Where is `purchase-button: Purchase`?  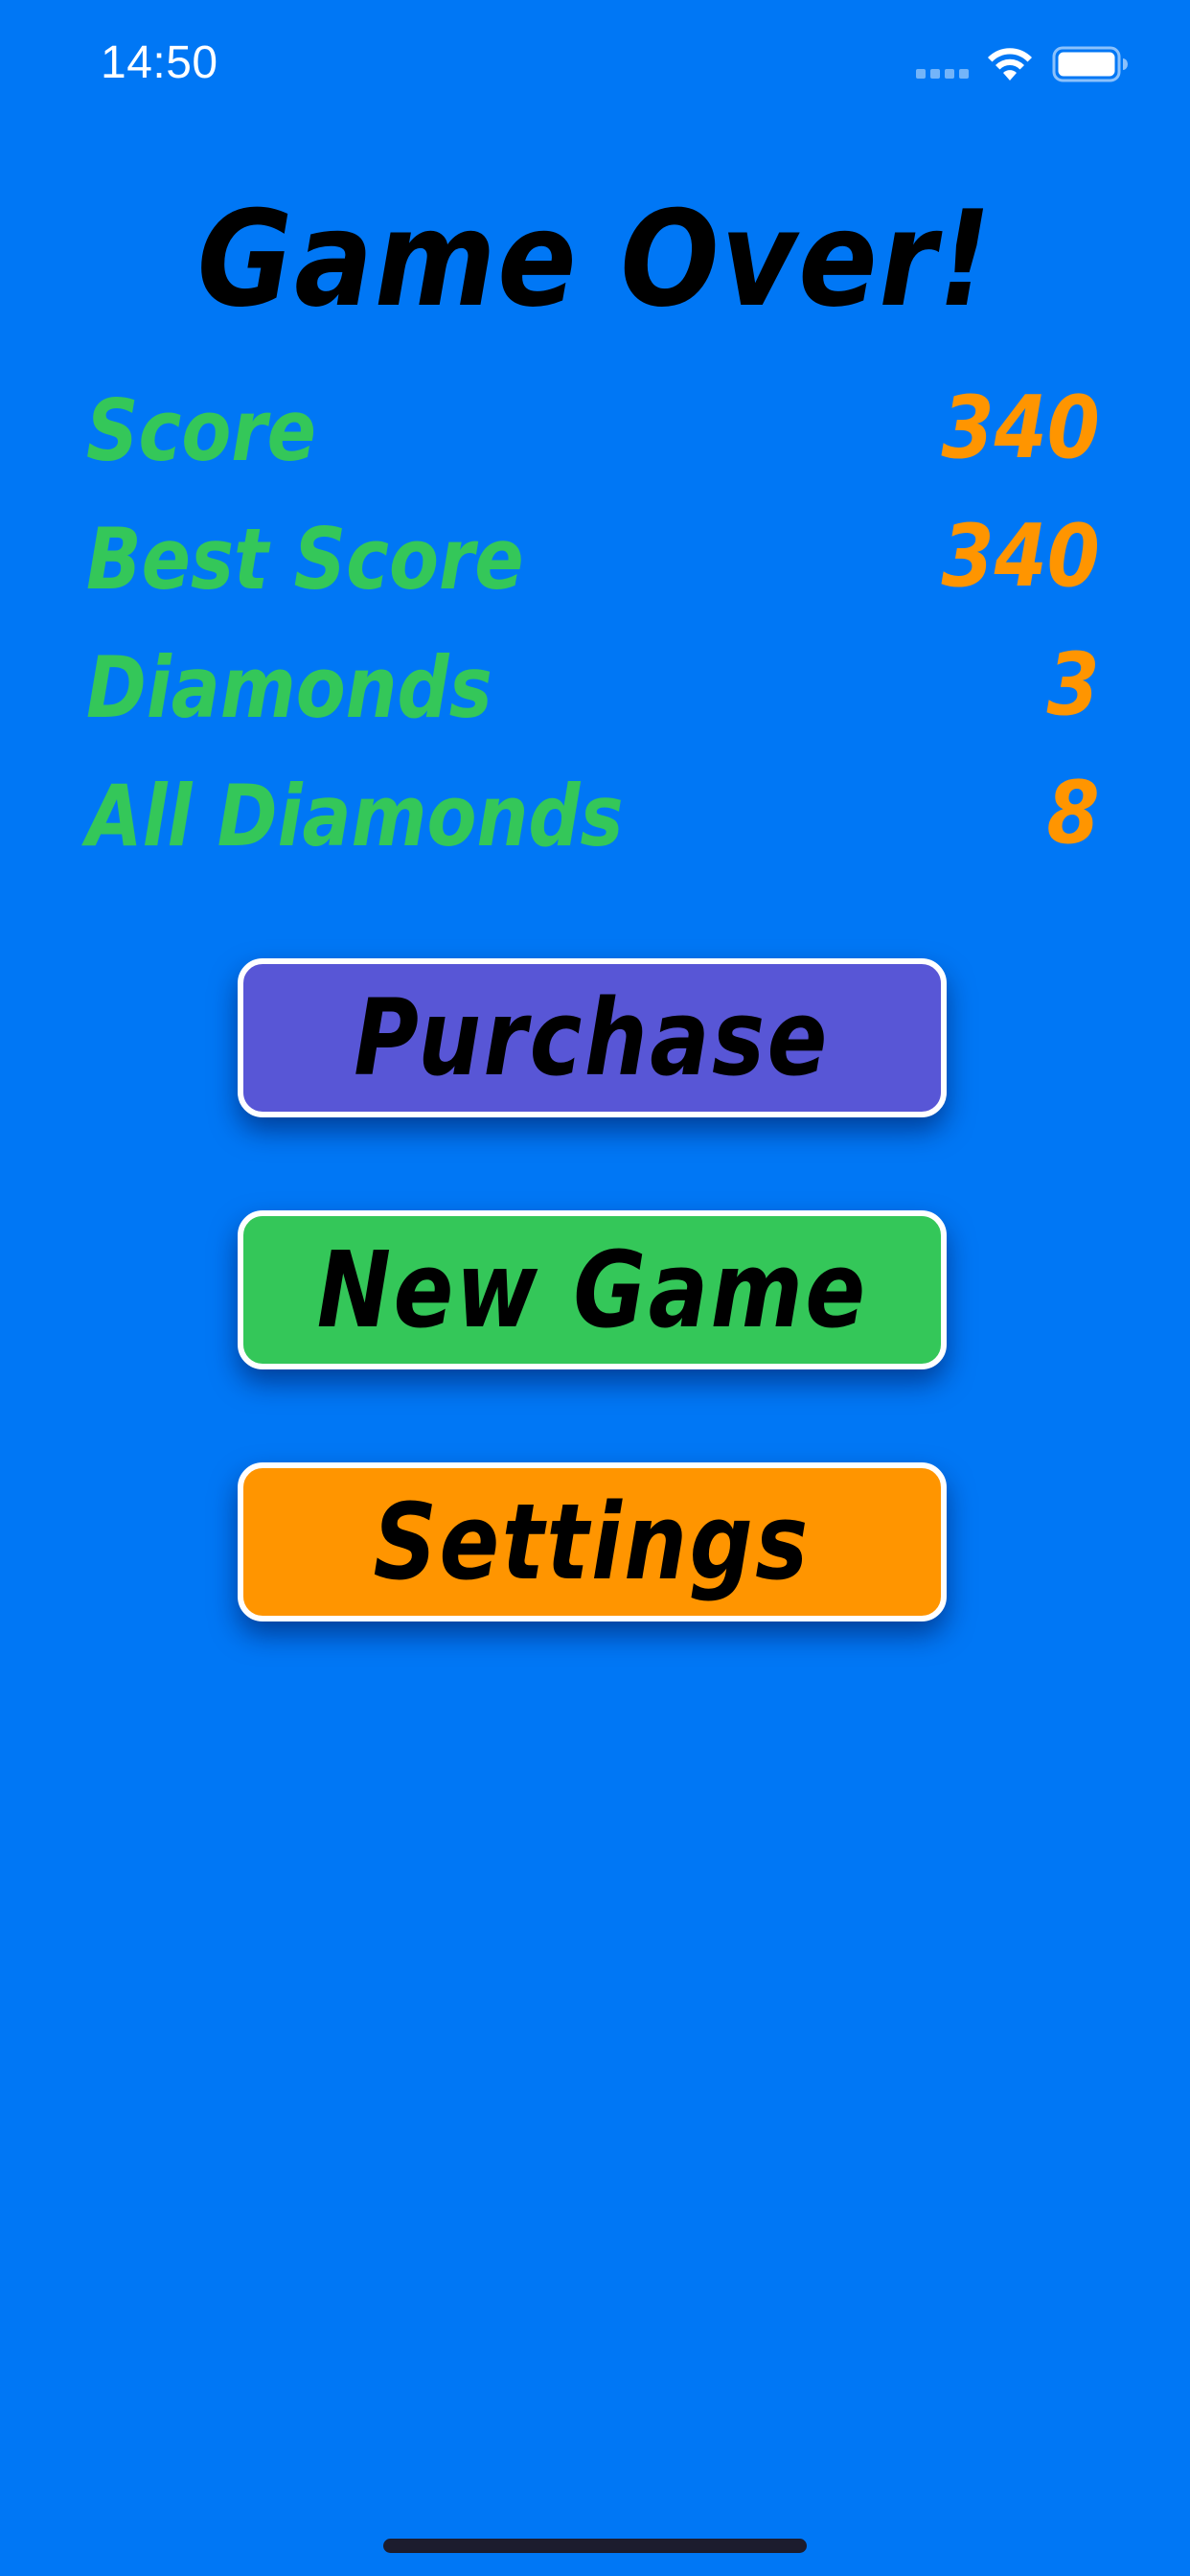
purchase-button: Purchase is located at coordinates (592, 1038).